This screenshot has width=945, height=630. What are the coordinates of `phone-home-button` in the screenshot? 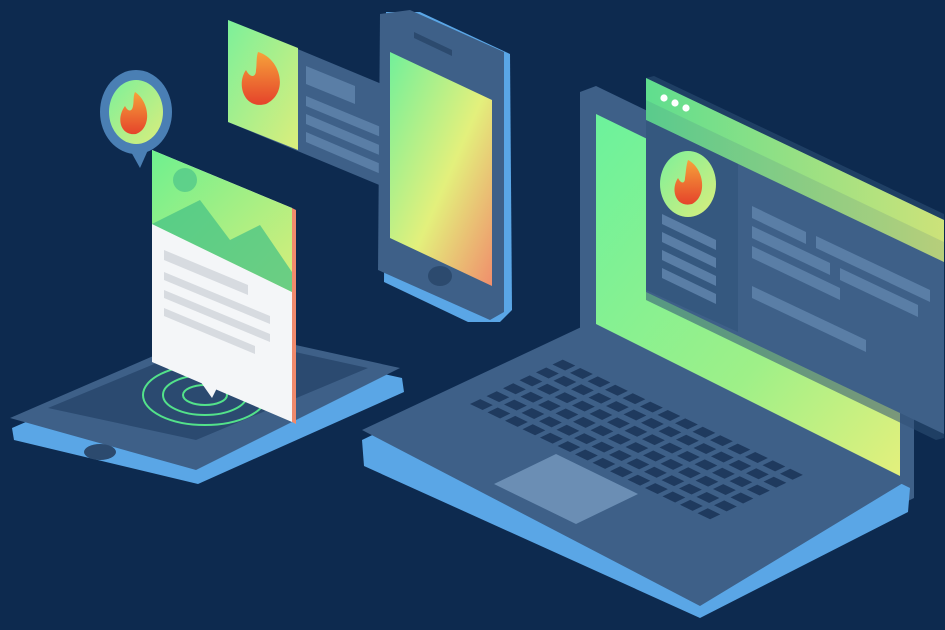 It's located at (440, 276).